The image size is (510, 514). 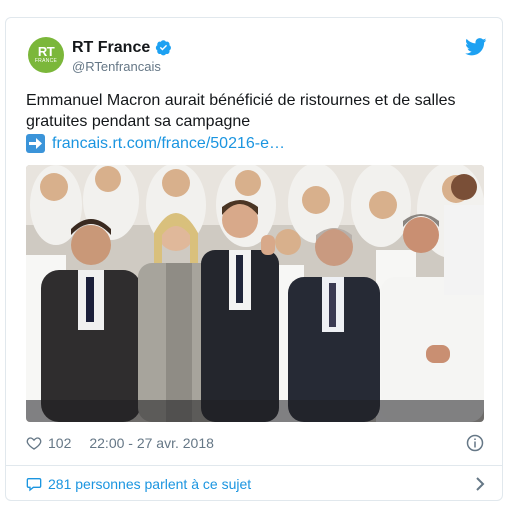 What do you see at coordinates (46, 51) in the screenshot?
I see `avatar-logo-text: RT` at bounding box center [46, 51].